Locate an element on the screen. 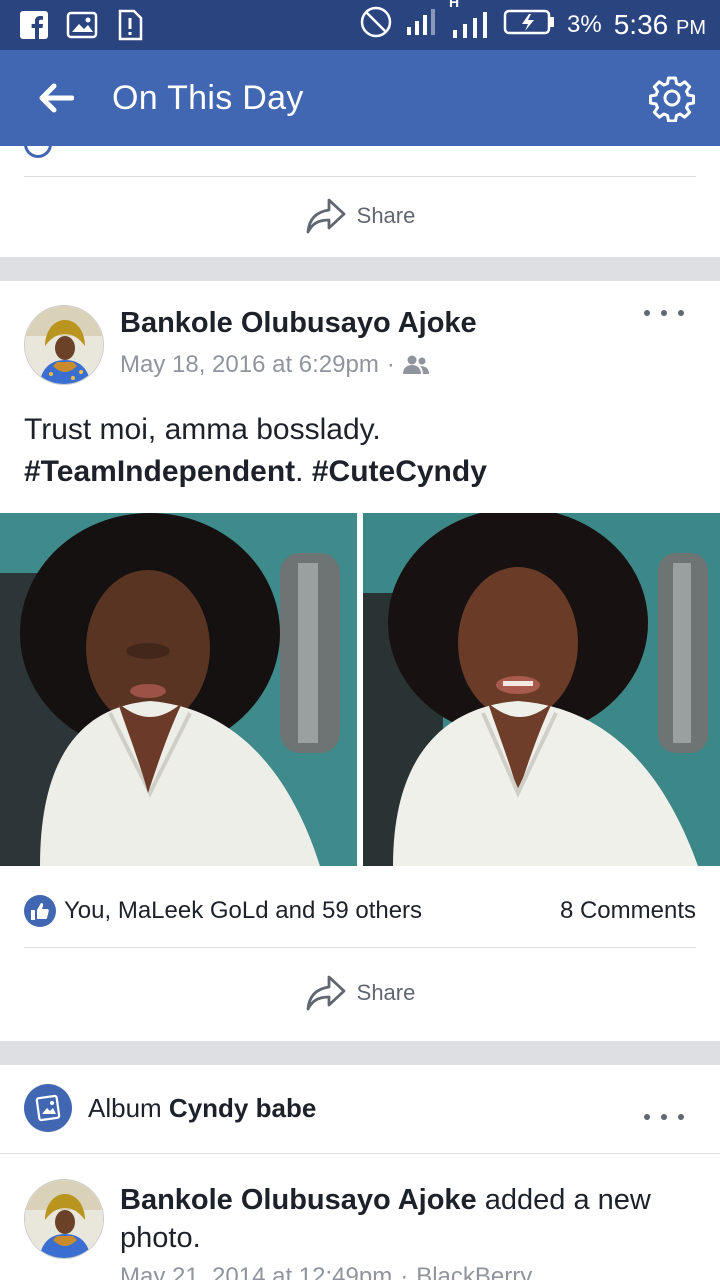  reactions-summary: You, MaLeek GoLd and 59 others is located at coordinates (243, 911).